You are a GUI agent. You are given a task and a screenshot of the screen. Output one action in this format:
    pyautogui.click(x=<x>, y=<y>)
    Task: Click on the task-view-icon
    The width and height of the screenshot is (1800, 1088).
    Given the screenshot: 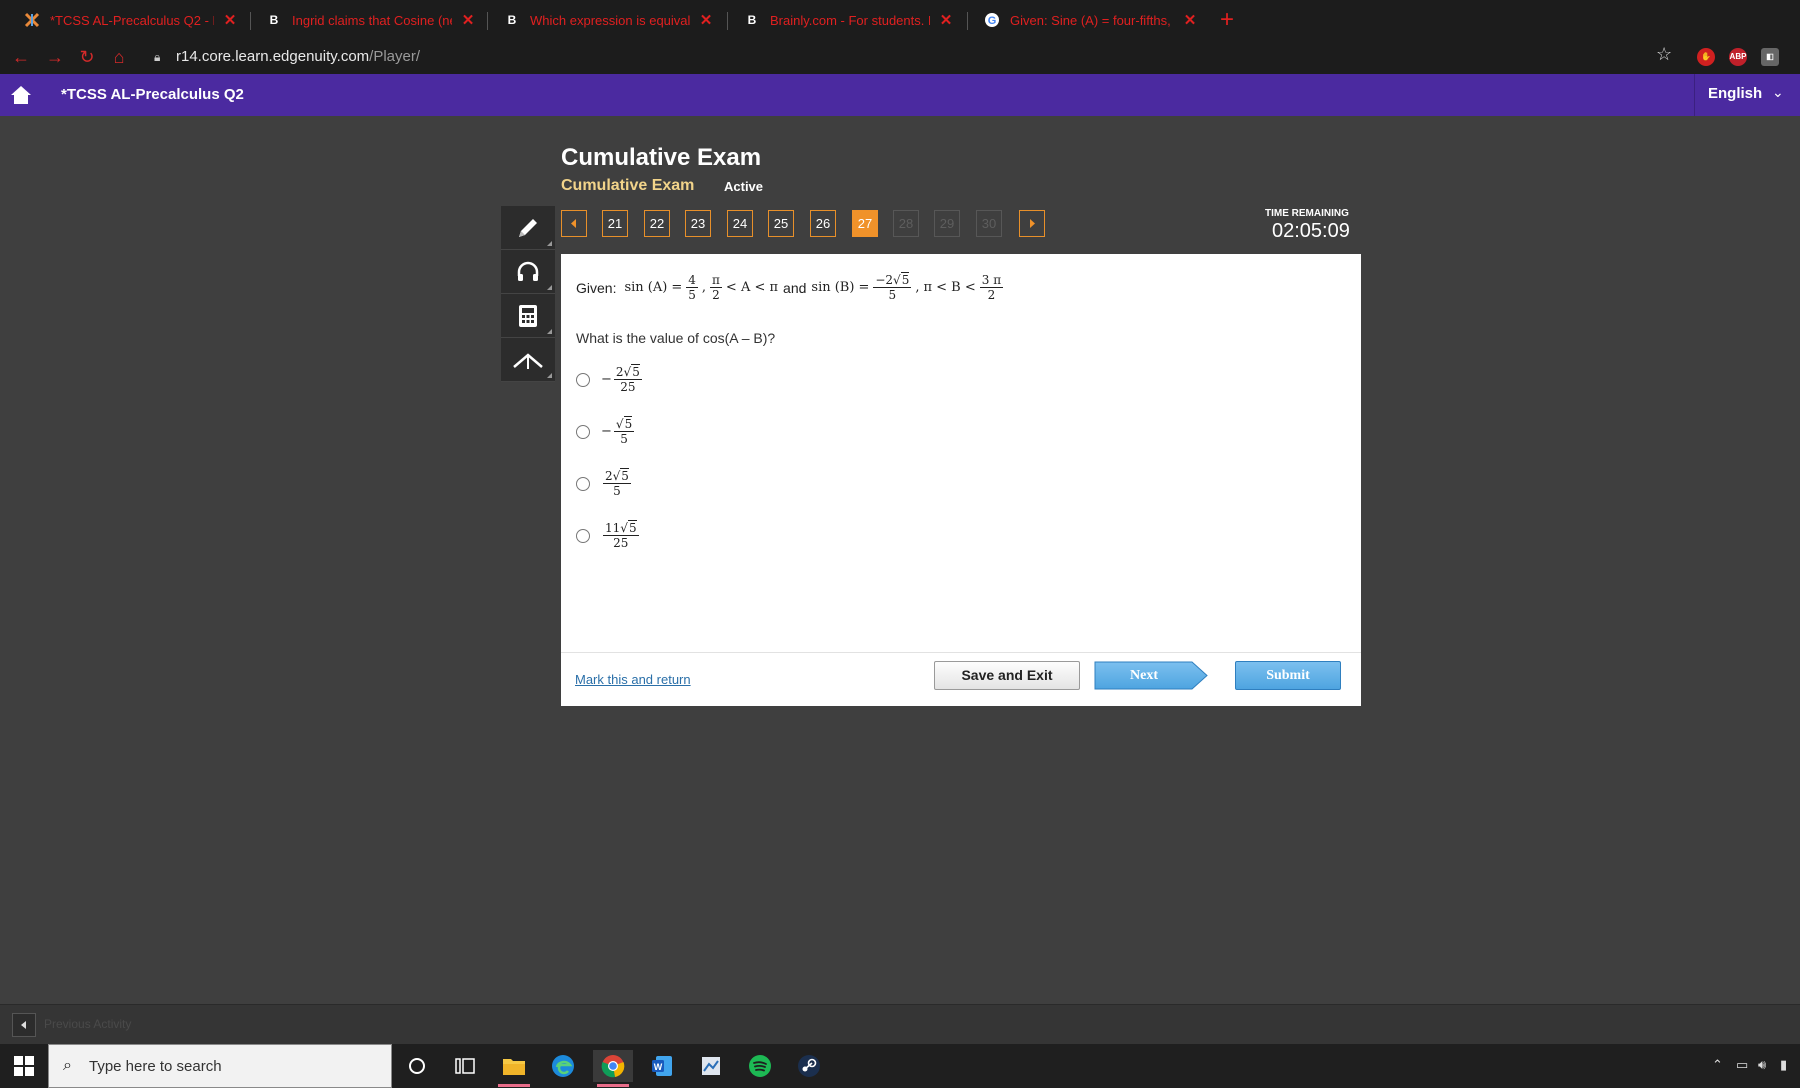 What is the action you would take?
    pyautogui.click(x=465, y=1066)
    